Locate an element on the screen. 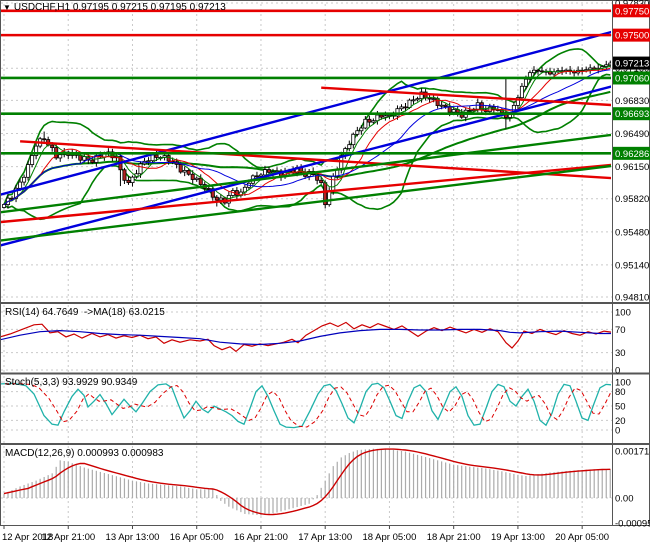  macd-axis-label: 0.00 is located at coordinates (624, 499).